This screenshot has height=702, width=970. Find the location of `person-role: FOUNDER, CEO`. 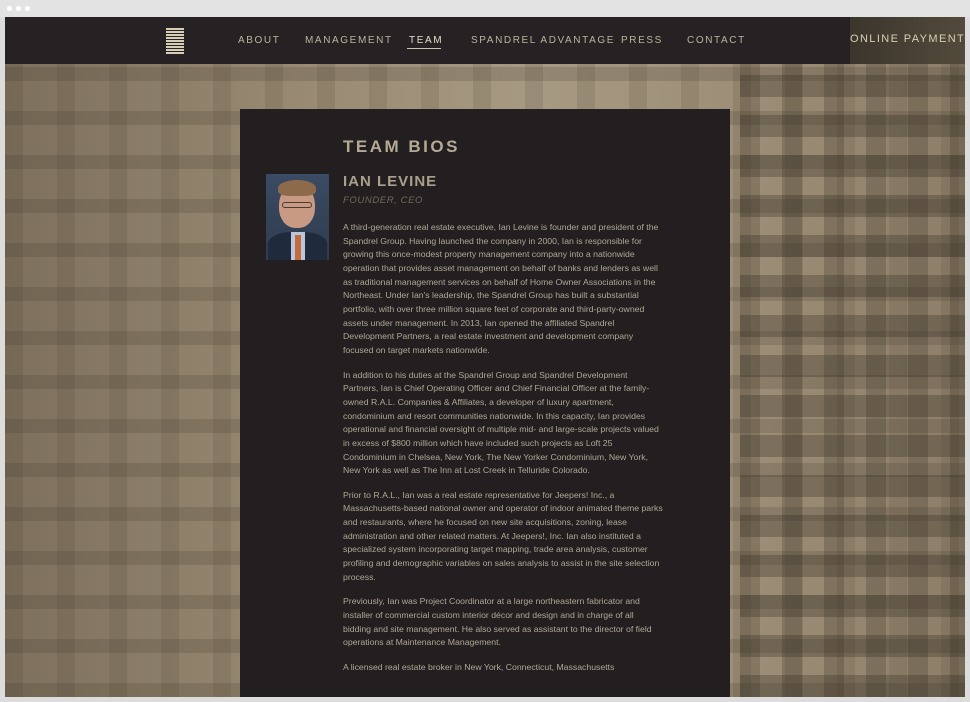

person-role: FOUNDER, CEO is located at coordinates (383, 200).